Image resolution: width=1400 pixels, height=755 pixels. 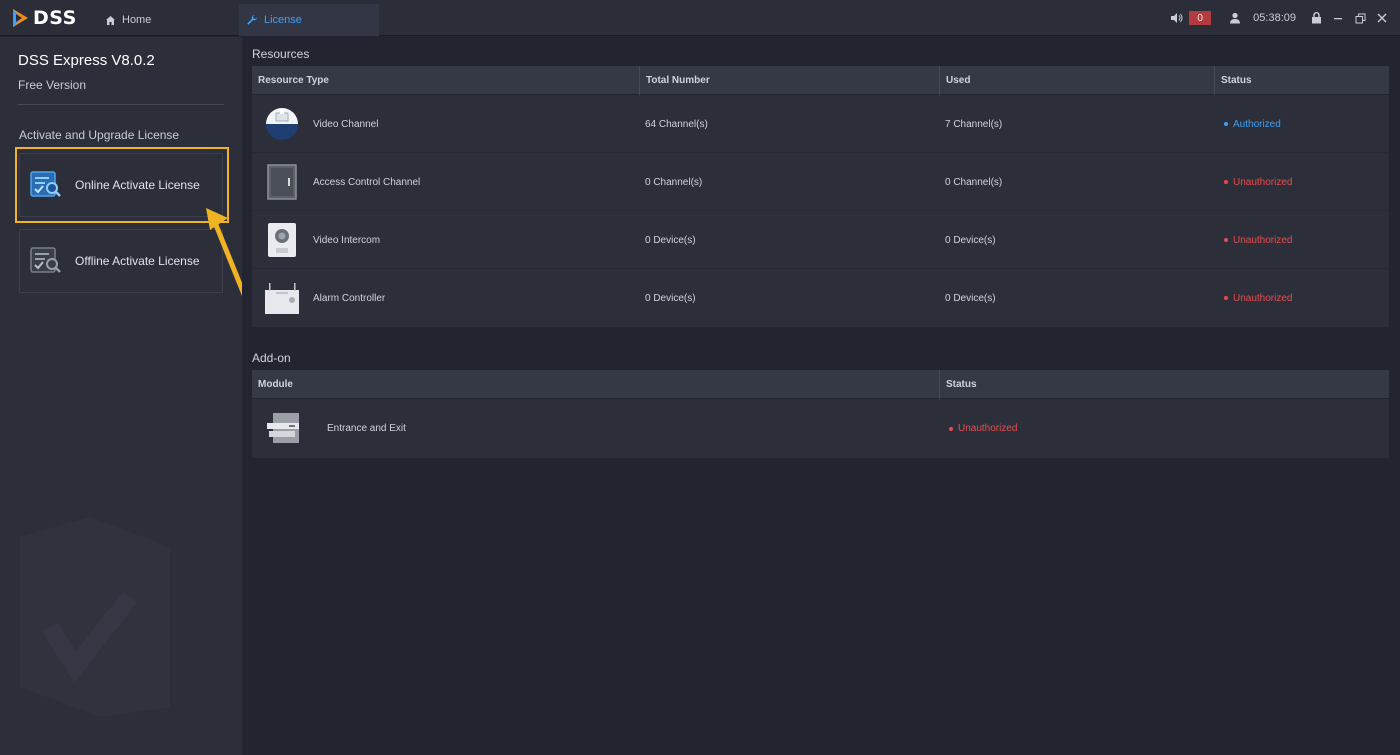 I want to click on sound-icon, so click(x=1177, y=18).